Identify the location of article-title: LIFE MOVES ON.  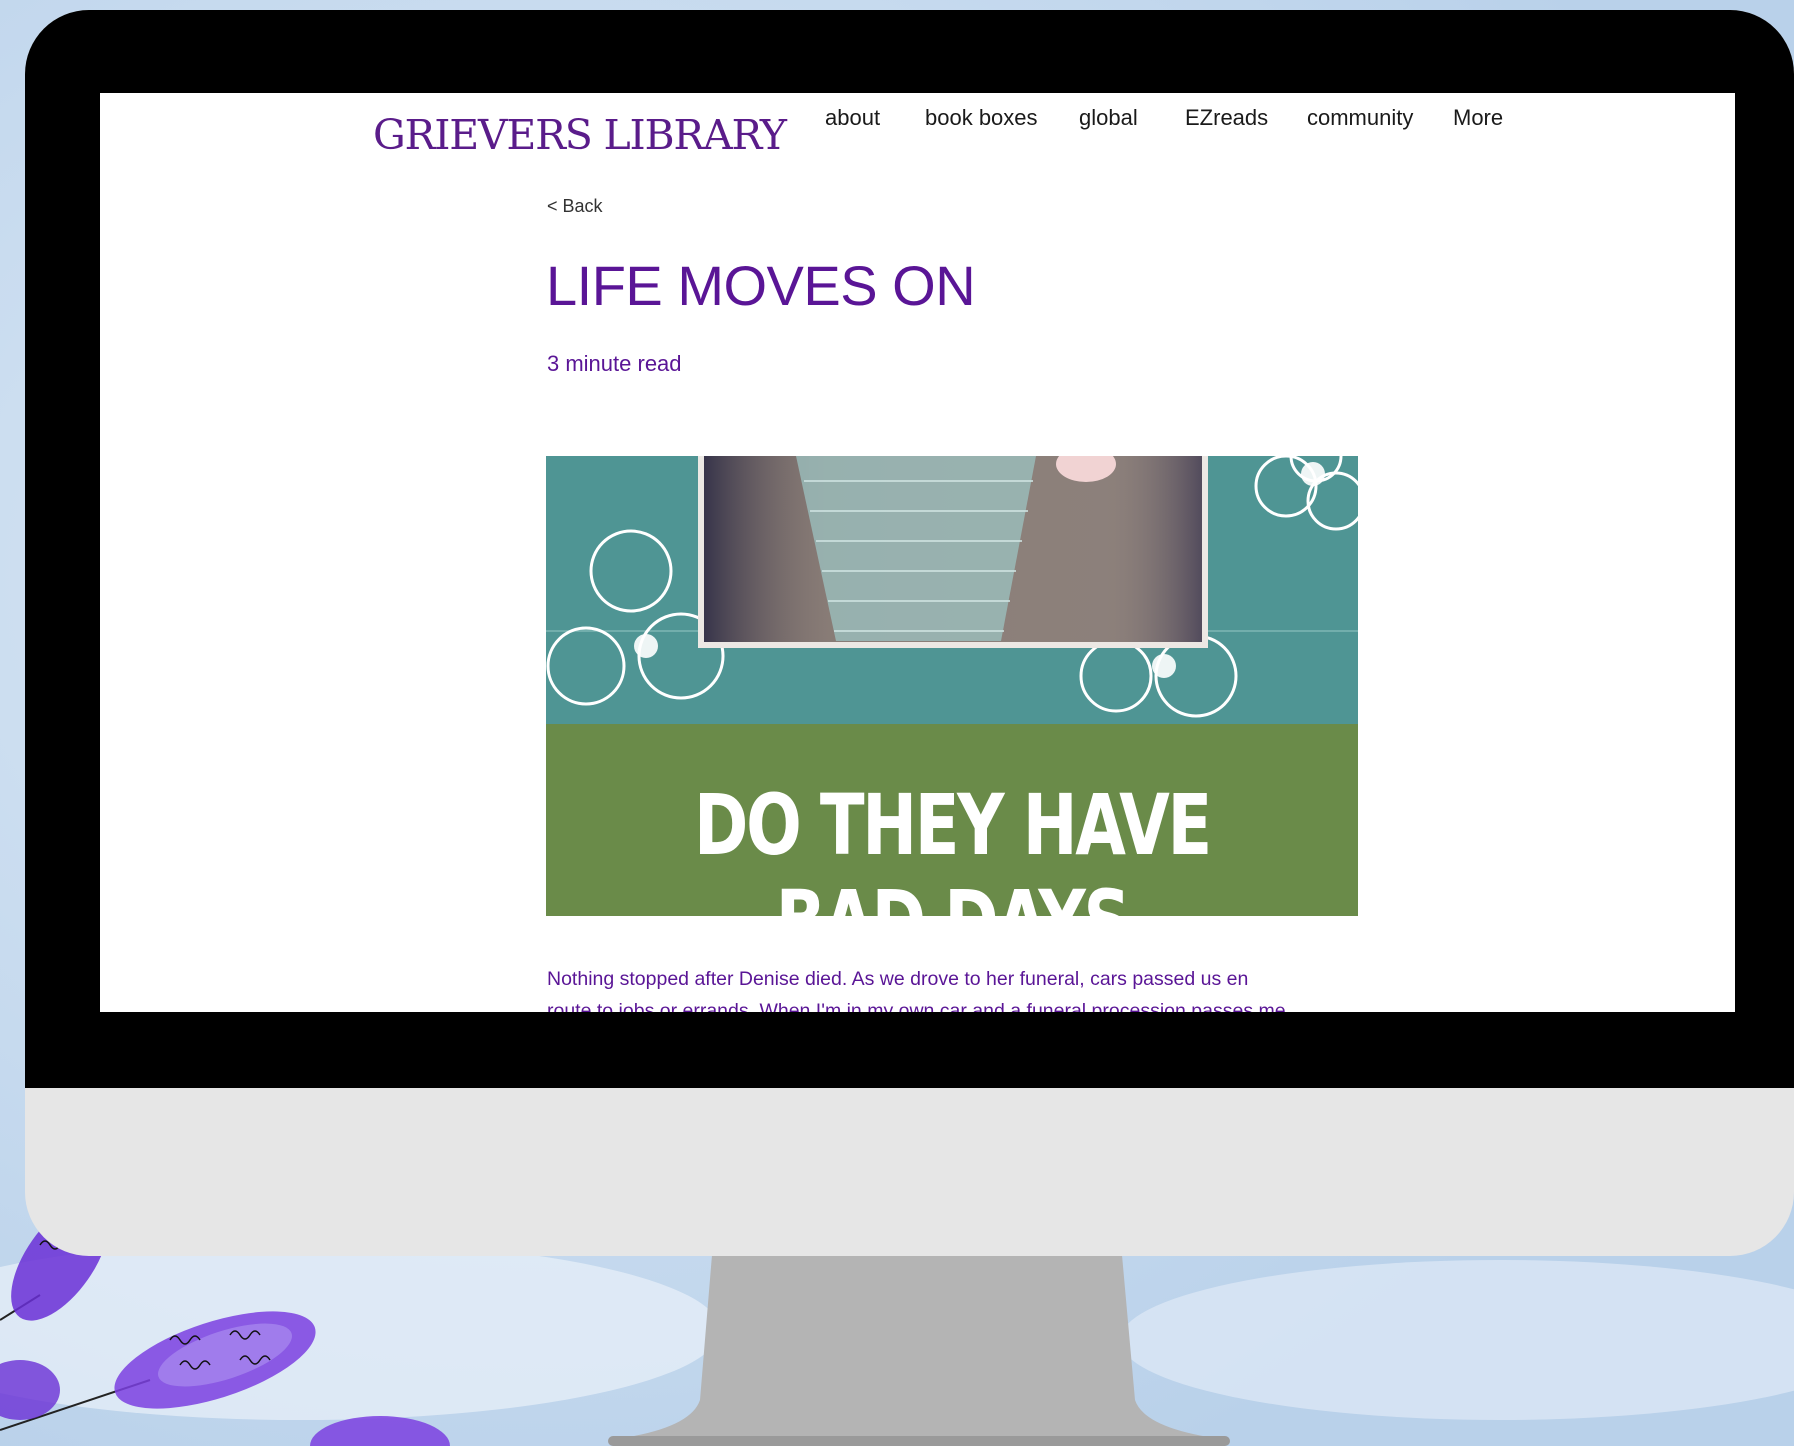
(761, 285).